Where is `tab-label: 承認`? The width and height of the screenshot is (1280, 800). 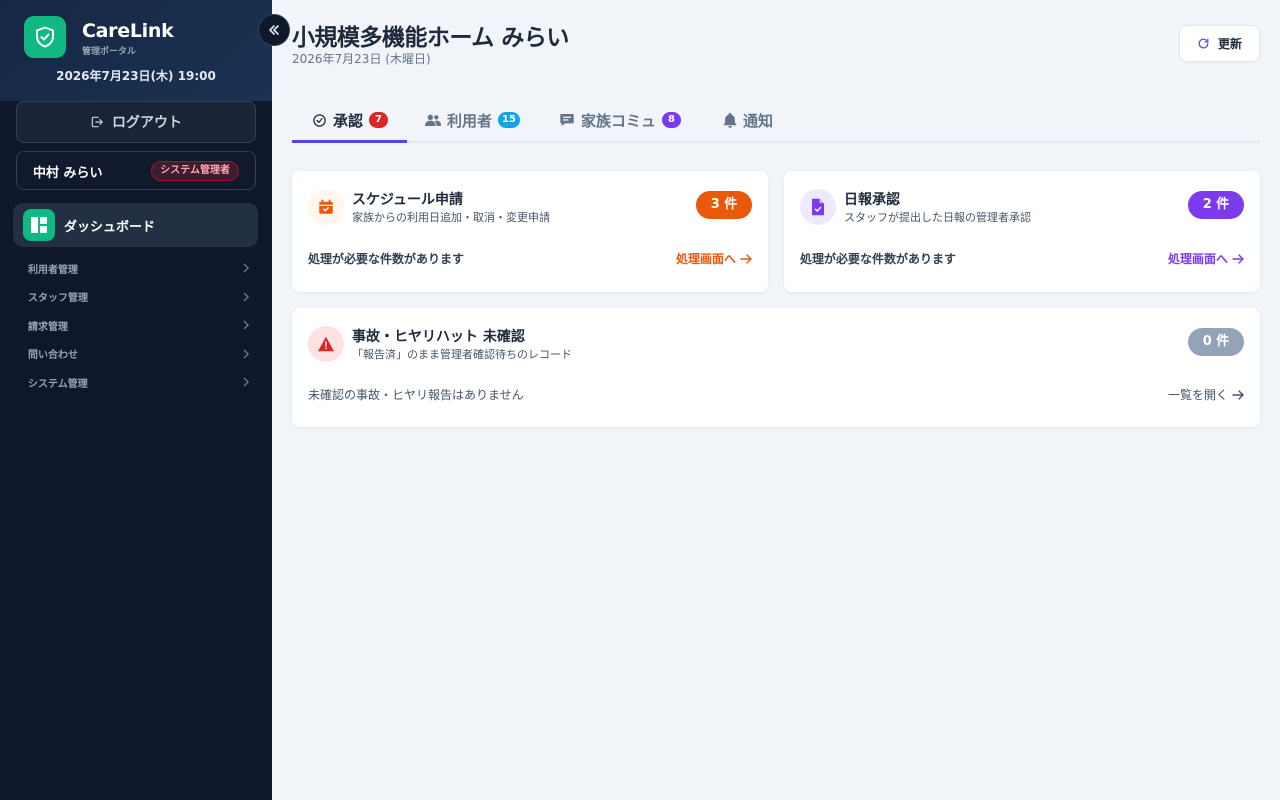 tab-label: 承認 is located at coordinates (348, 120).